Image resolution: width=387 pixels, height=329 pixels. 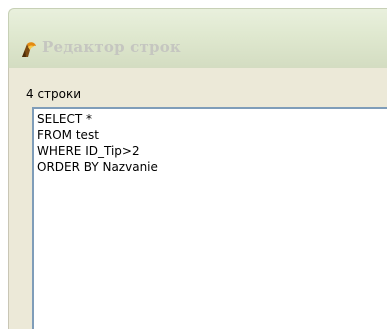 What do you see at coordinates (111, 47) in the screenshot?
I see `window-title: Редактор строк` at bounding box center [111, 47].